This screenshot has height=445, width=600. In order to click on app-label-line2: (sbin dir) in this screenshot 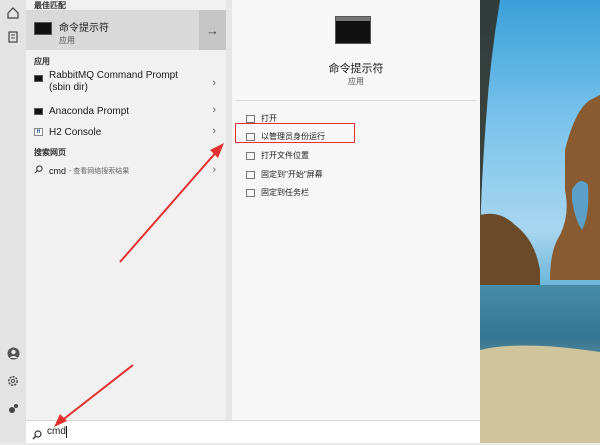, I will do `click(68, 87)`.